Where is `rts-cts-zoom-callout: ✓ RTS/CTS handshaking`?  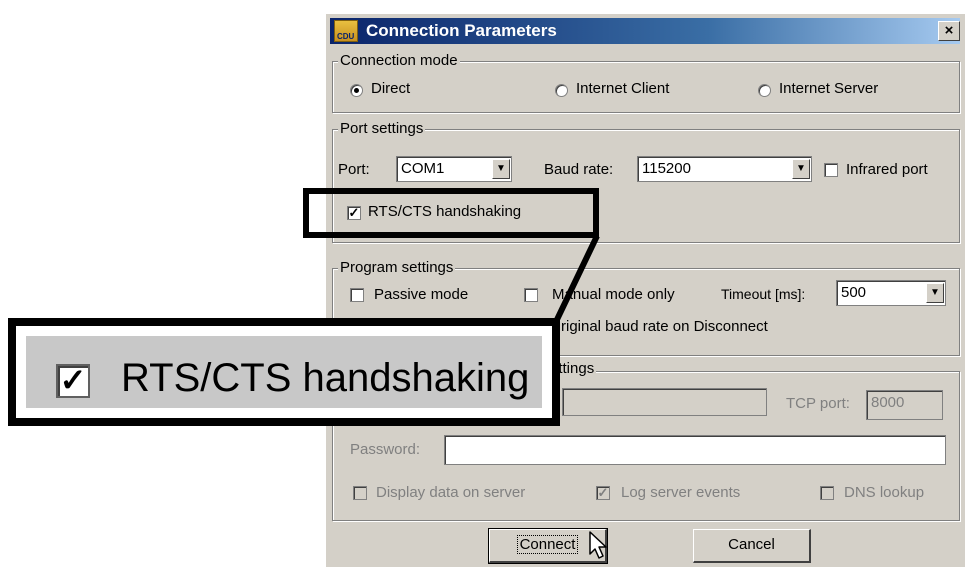
rts-cts-zoom-callout: ✓ RTS/CTS handshaking is located at coordinates (284, 372).